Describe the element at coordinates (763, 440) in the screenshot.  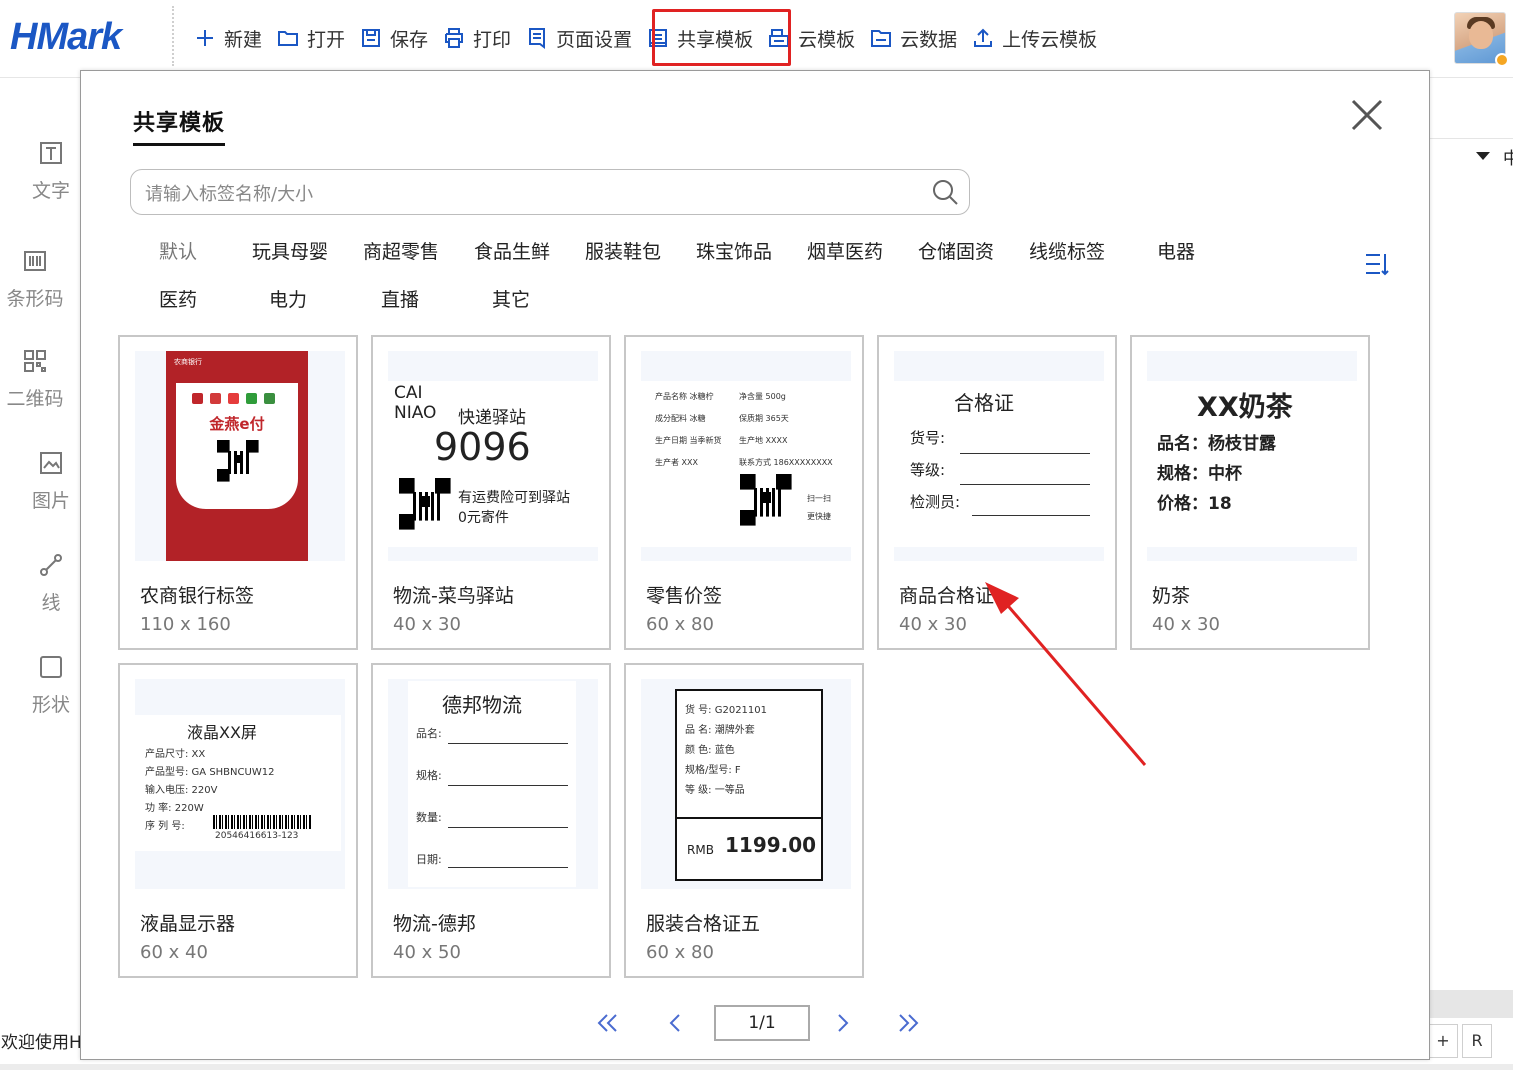
I see `retail-row: 生产地 XXXX` at that location.